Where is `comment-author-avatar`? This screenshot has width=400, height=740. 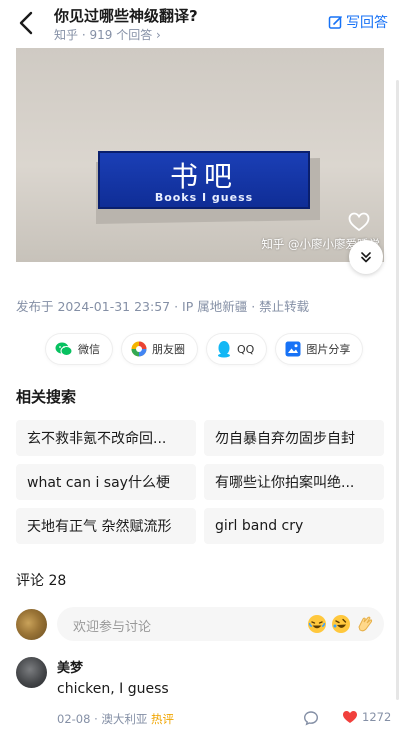
comment-author-avatar is located at coordinates (31, 672).